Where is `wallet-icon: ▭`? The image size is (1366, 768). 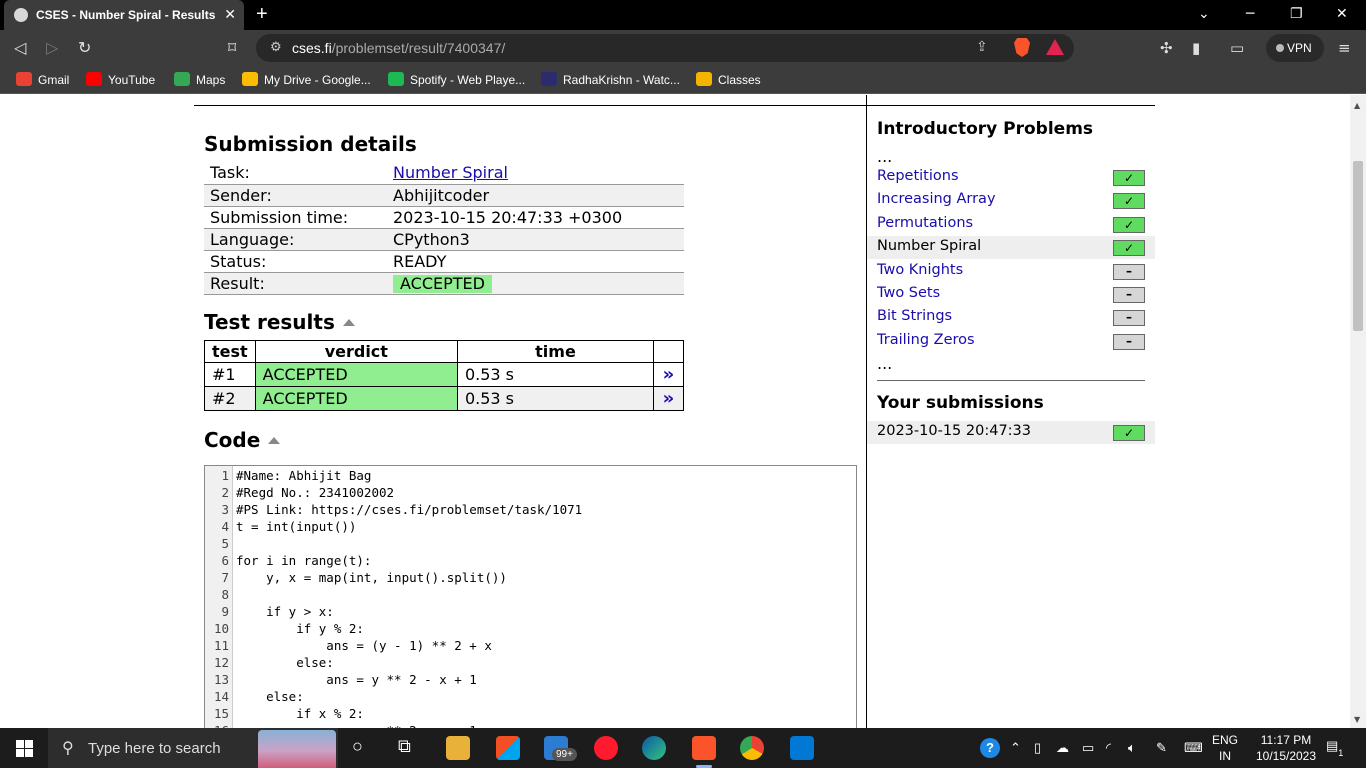 wallet-icon: ▭ is located at coordinates (1237, 48).